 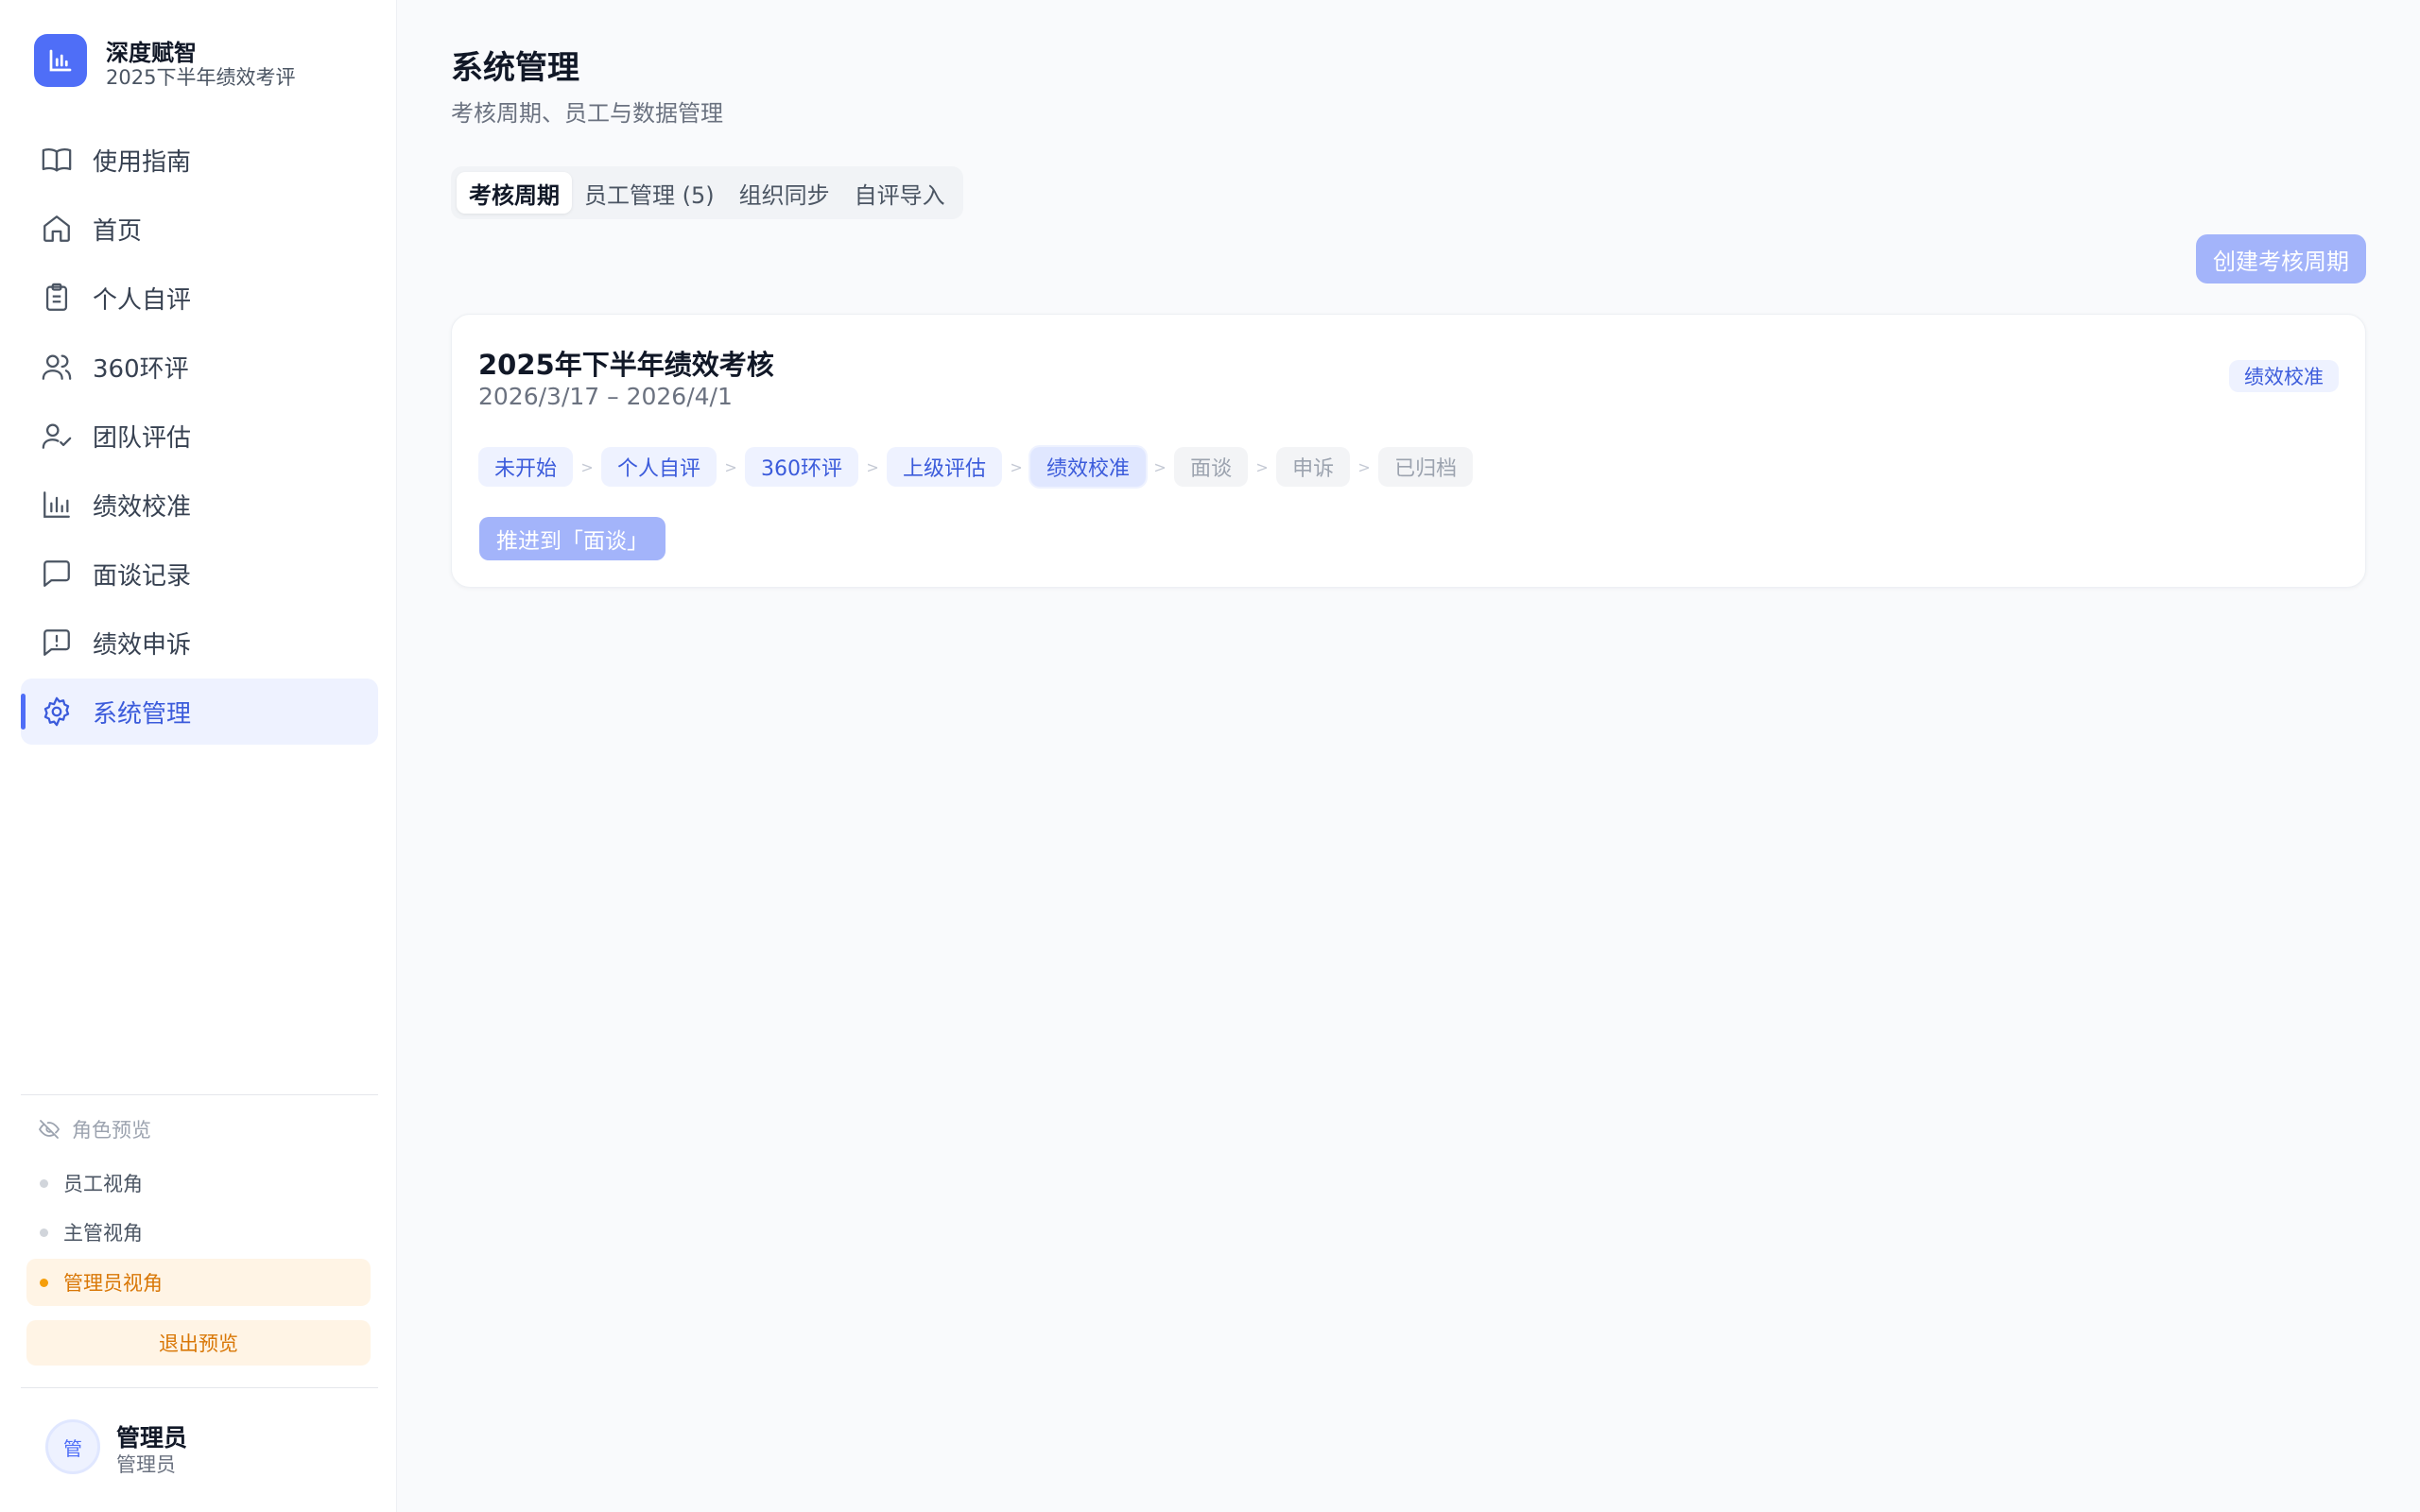 I want to click on sidebar-item-calibration: 绩效校准, so click(x=199, y=505).